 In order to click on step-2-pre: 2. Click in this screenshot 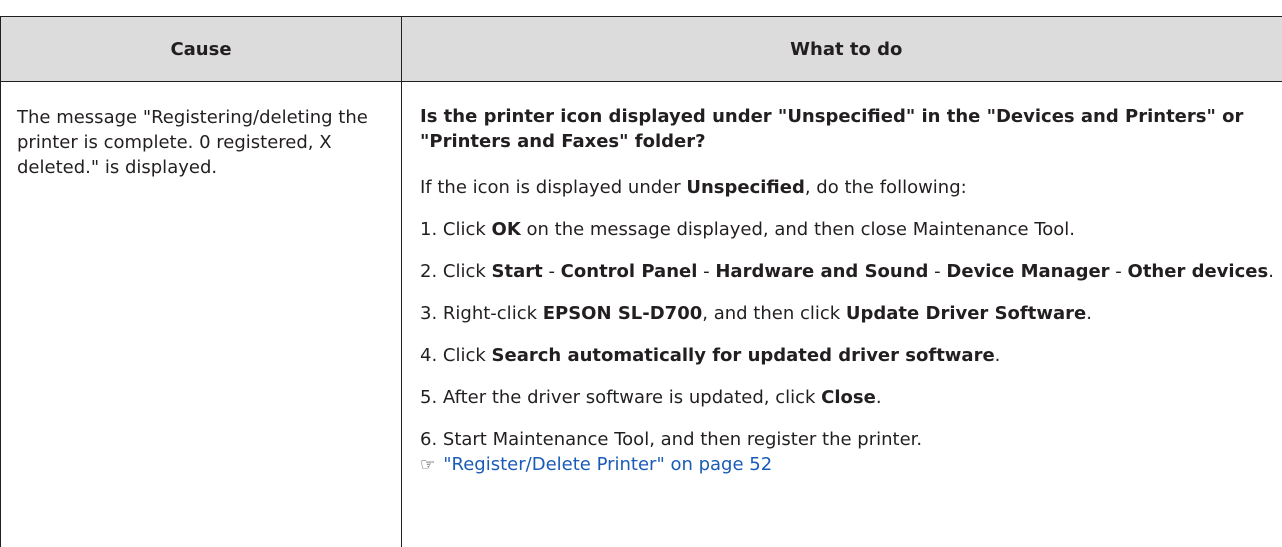, I will do `click(456, 271)`.